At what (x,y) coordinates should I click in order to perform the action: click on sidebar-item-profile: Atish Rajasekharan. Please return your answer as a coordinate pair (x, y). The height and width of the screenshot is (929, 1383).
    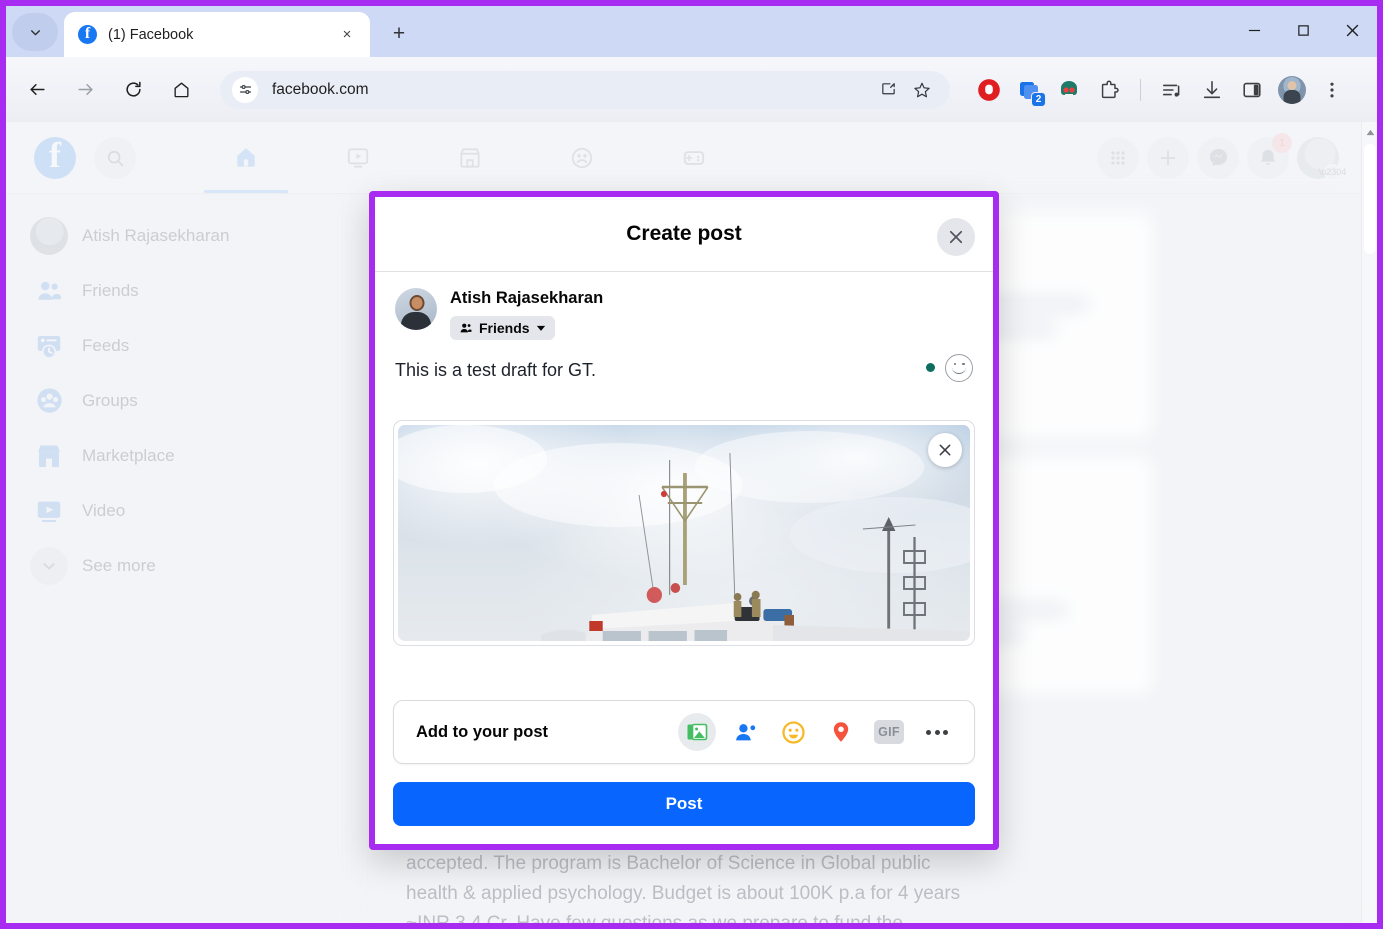
    Looking at the image, I should click on (180, 235).